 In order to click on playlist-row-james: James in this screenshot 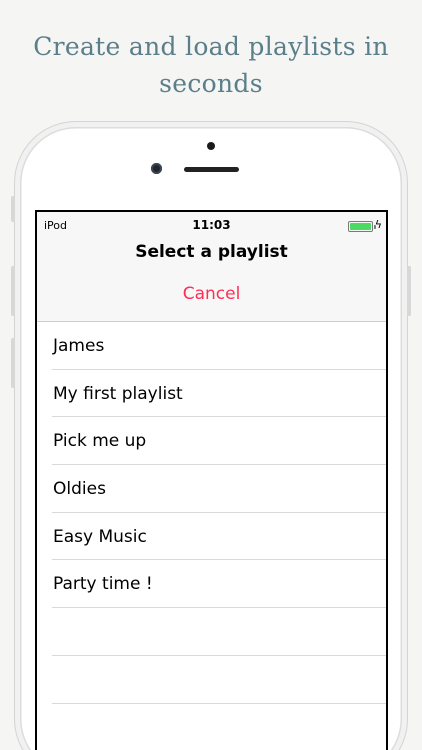, I will do `click(211, 346)`.